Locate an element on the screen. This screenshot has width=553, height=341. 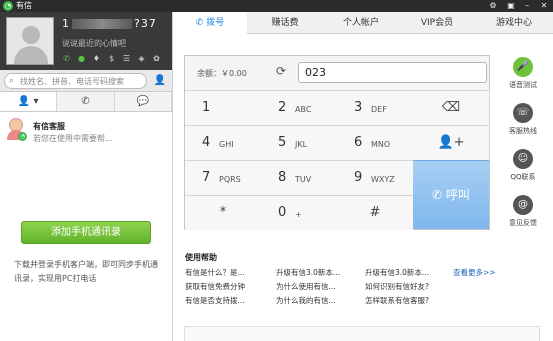
phone-status-icon: ✆ is located at coordinates (66, 58).